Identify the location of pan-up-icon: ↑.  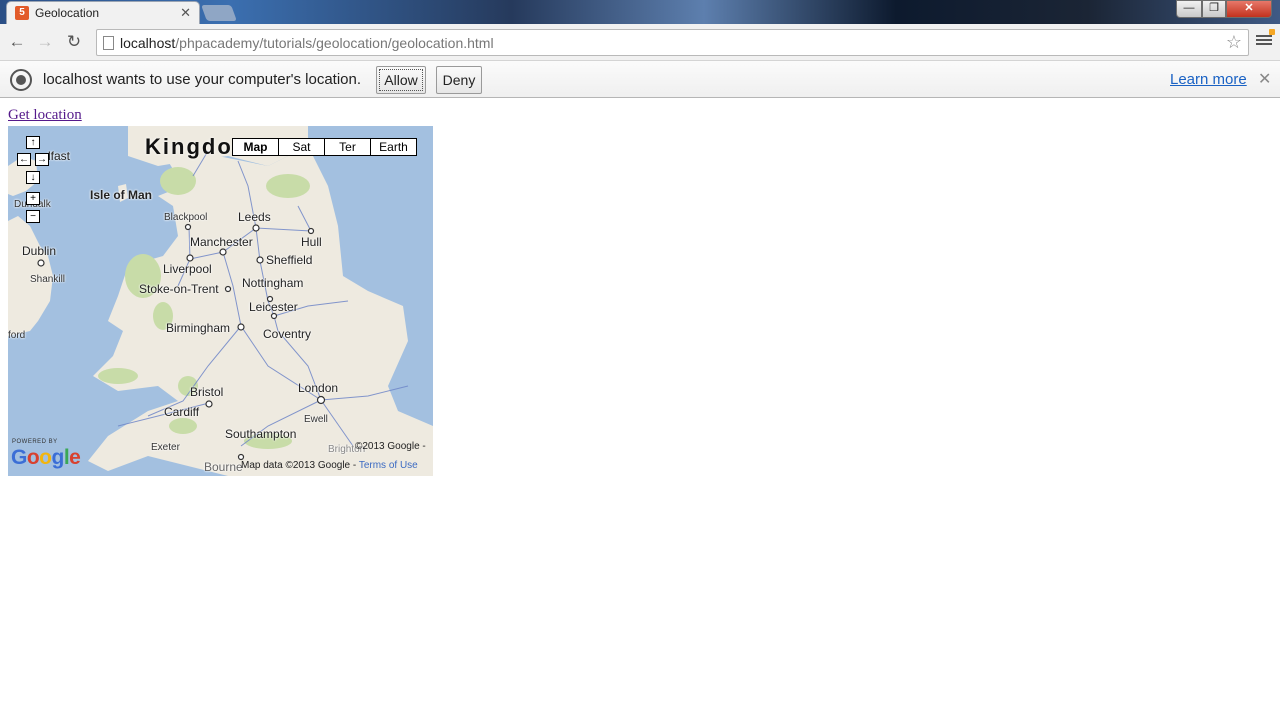
(33, 142).